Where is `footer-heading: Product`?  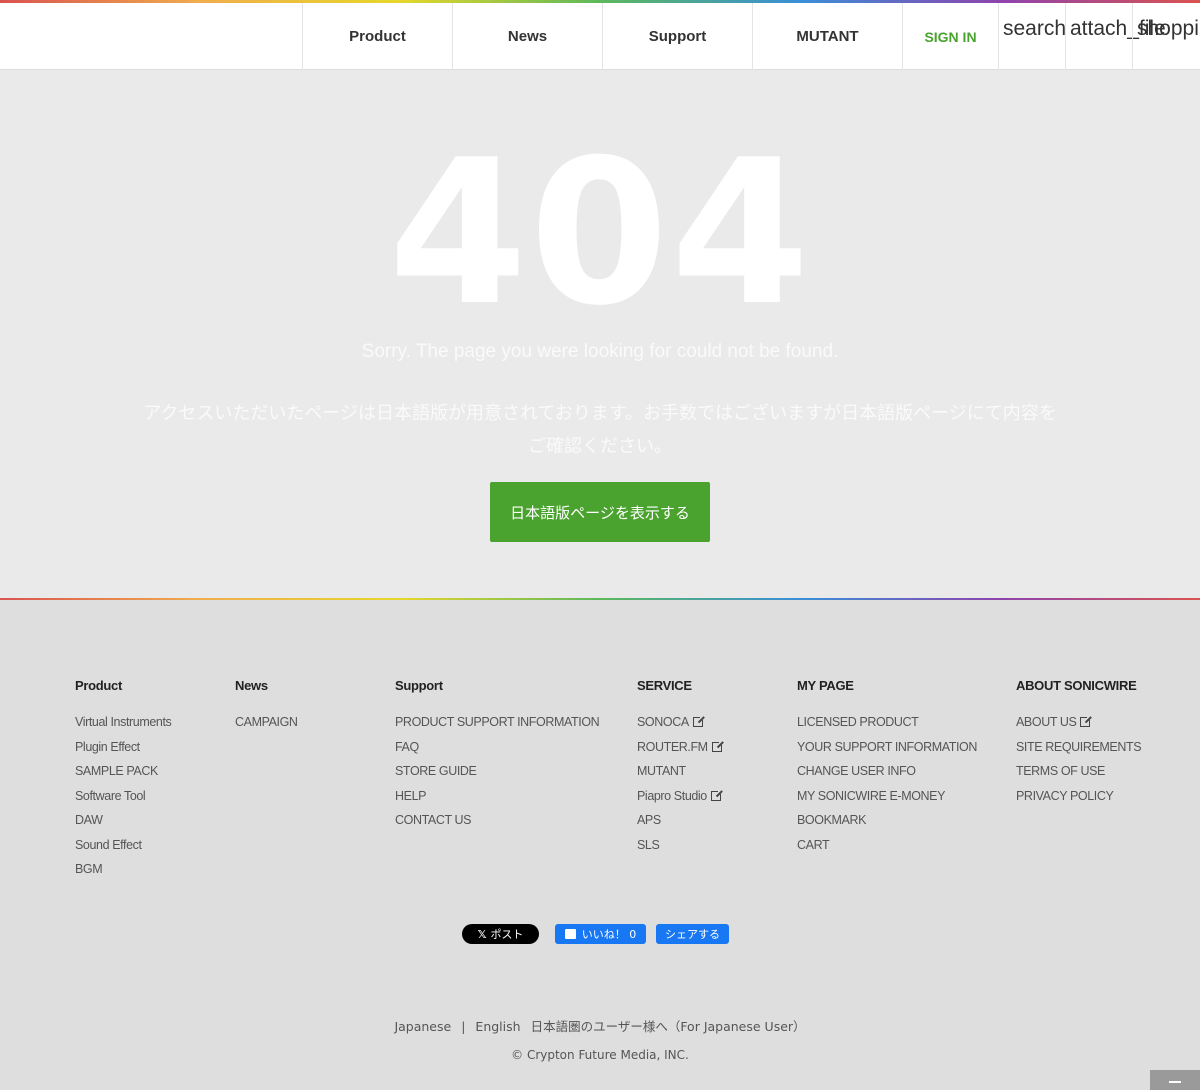 footer-heading: Product is located at coordinates (99, 685).